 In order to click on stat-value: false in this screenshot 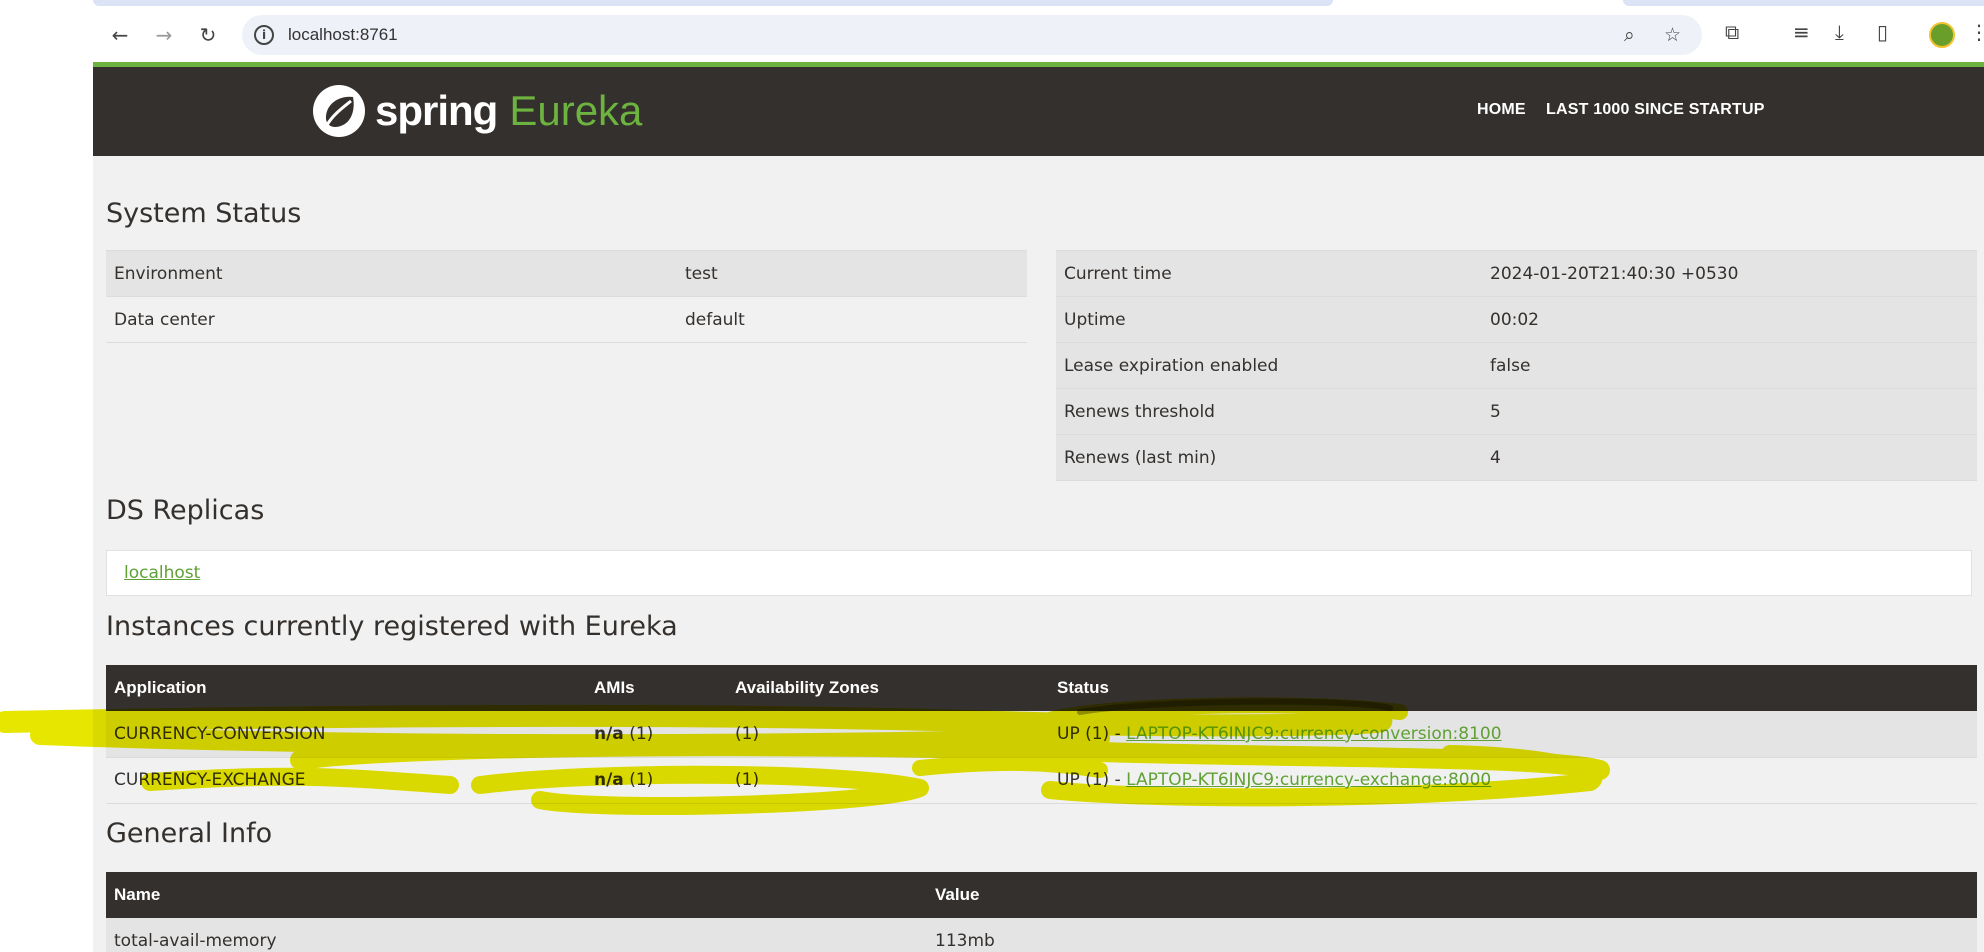, I will do `click(1729, 365)`.